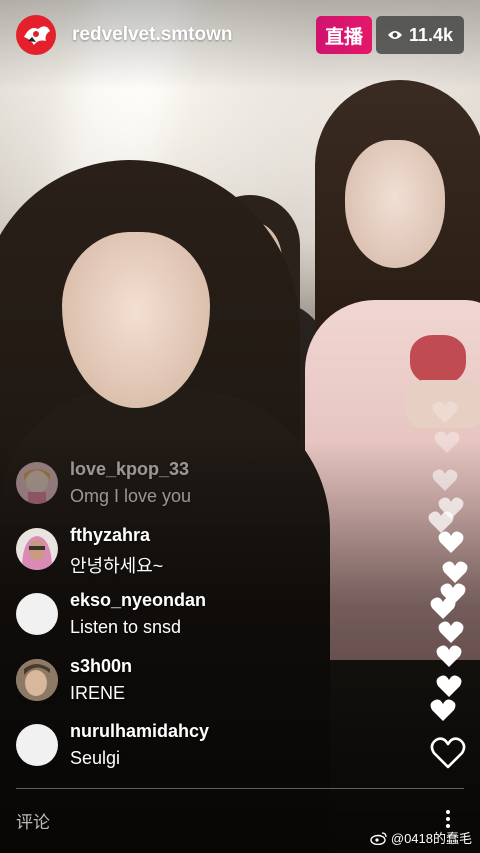  What do you see at coordinates (239, 34) in the screenshot?
I see `live-header: redvelvet.smtown 直播 11.4k` at bounding box center [239, 34].